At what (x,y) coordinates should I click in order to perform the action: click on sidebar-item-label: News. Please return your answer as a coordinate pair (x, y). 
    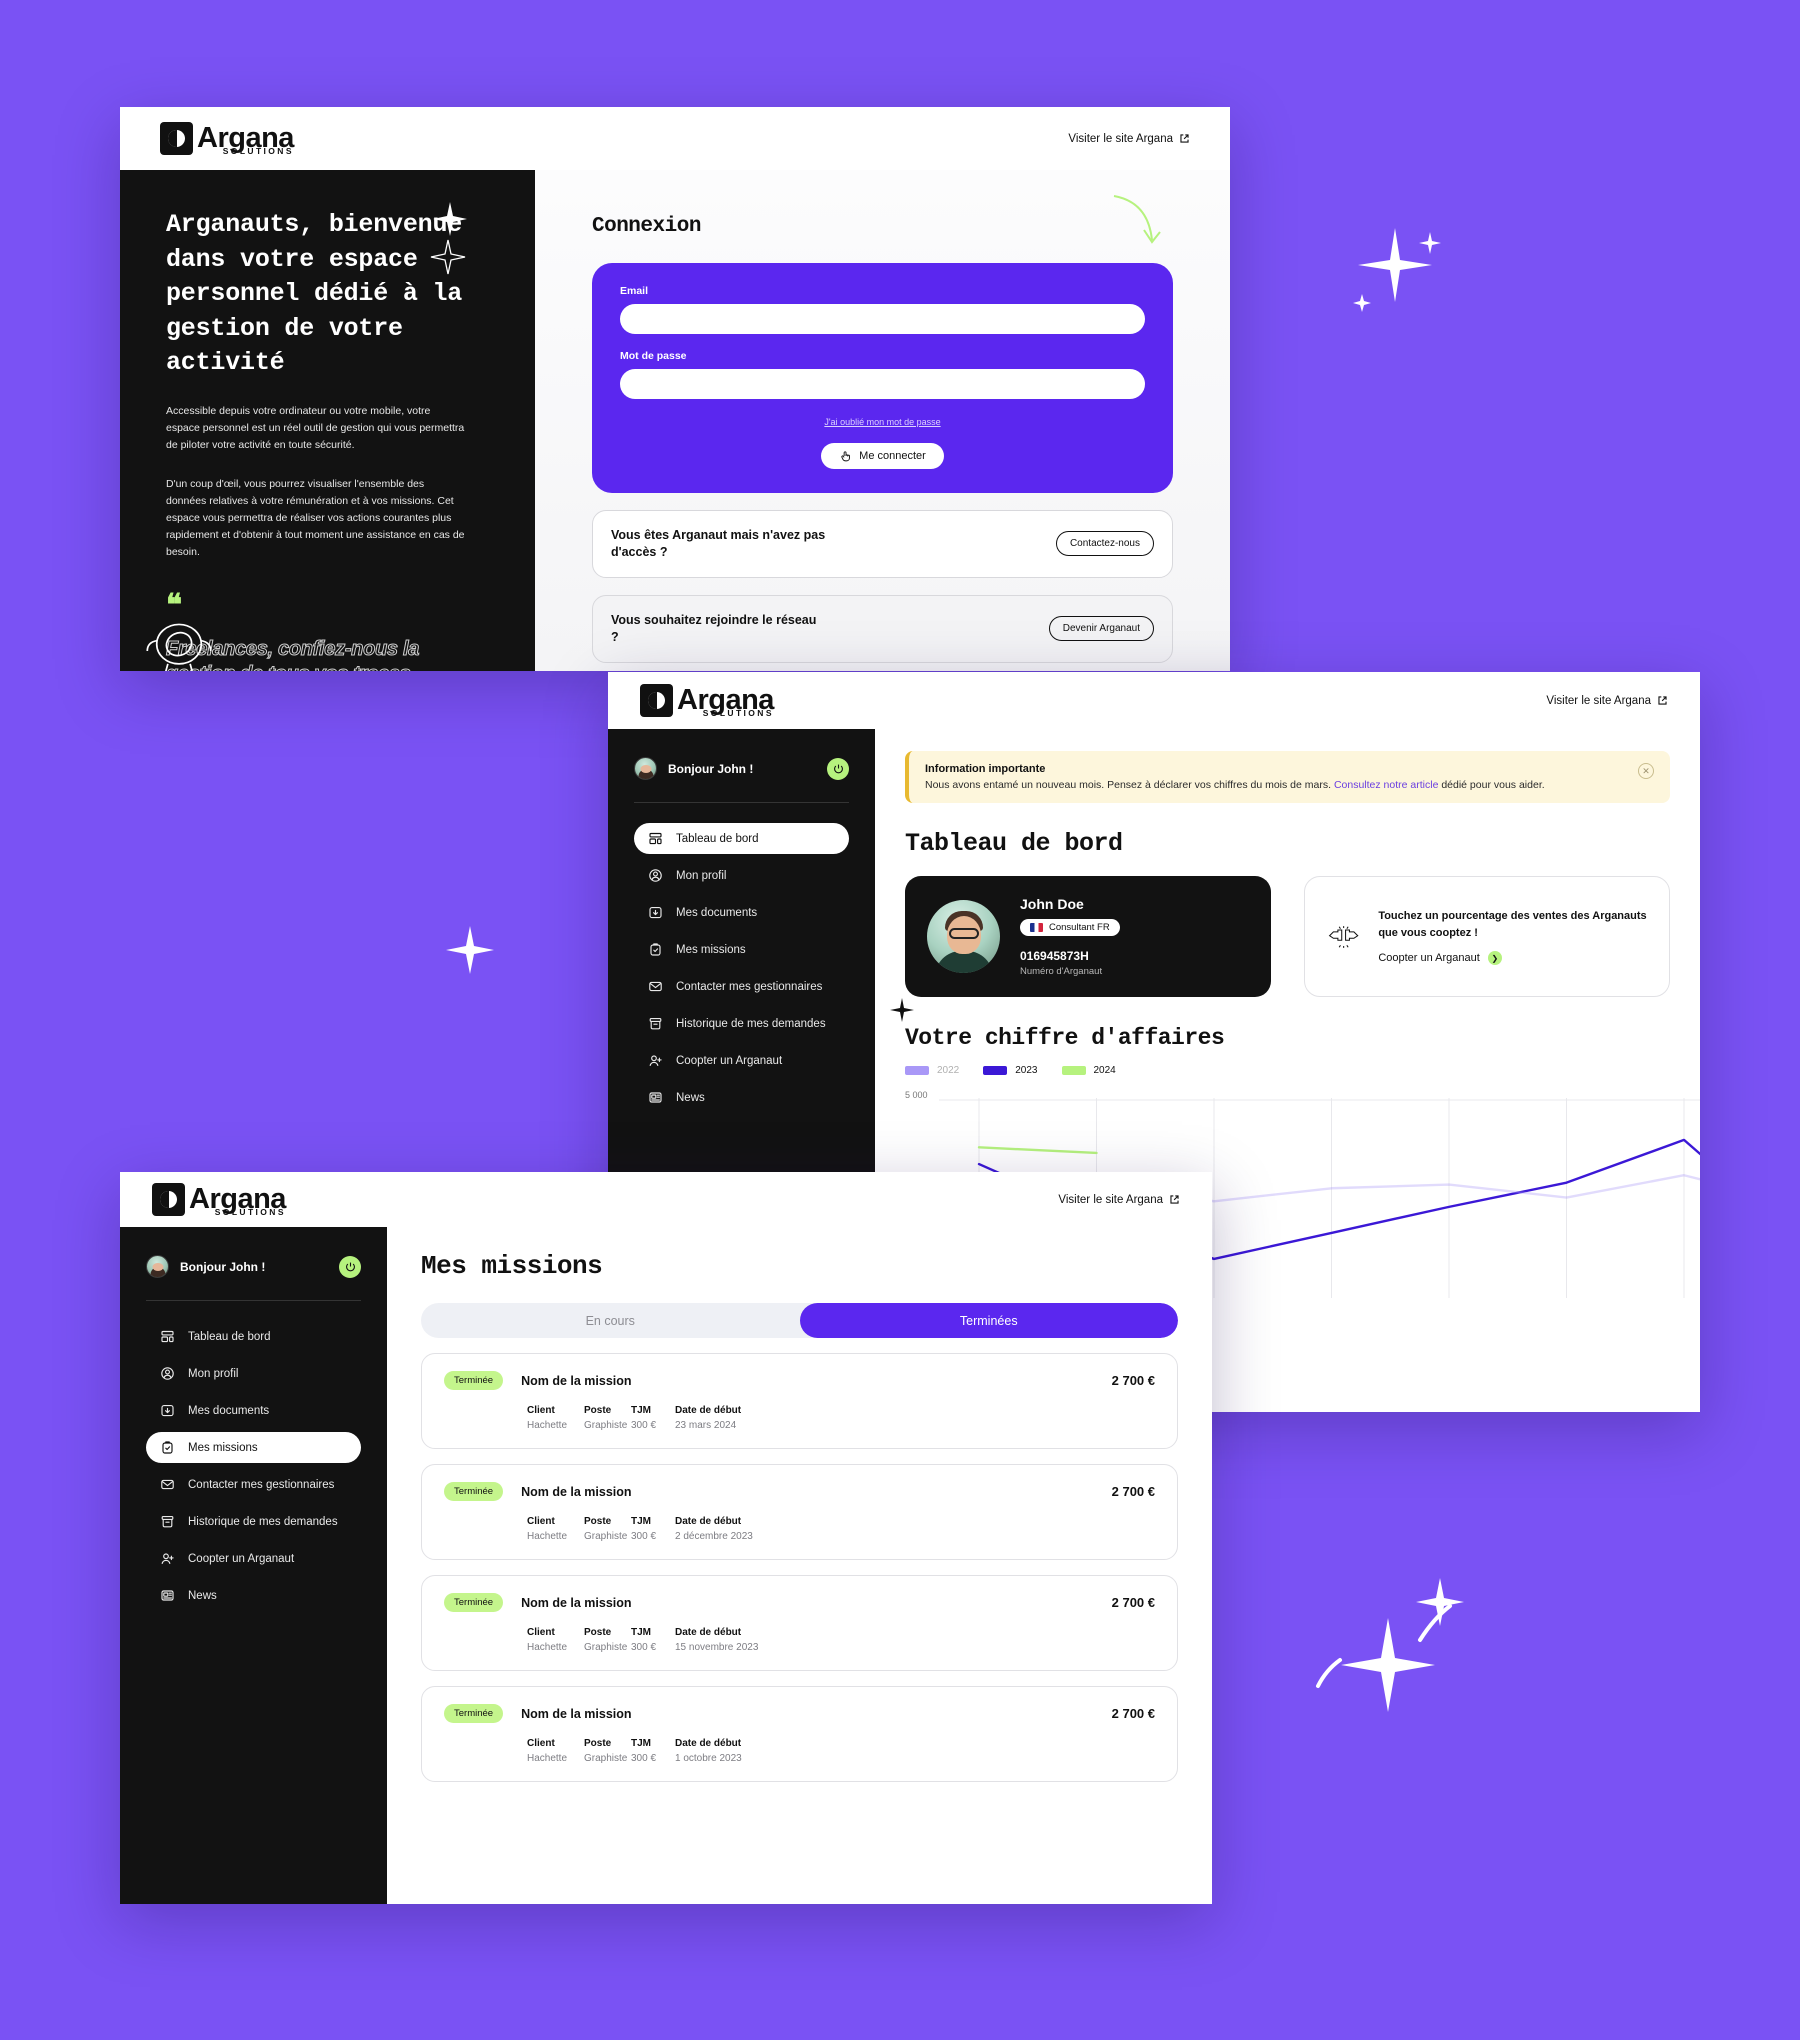
    Looking at the image, I should click on (202, 1595).